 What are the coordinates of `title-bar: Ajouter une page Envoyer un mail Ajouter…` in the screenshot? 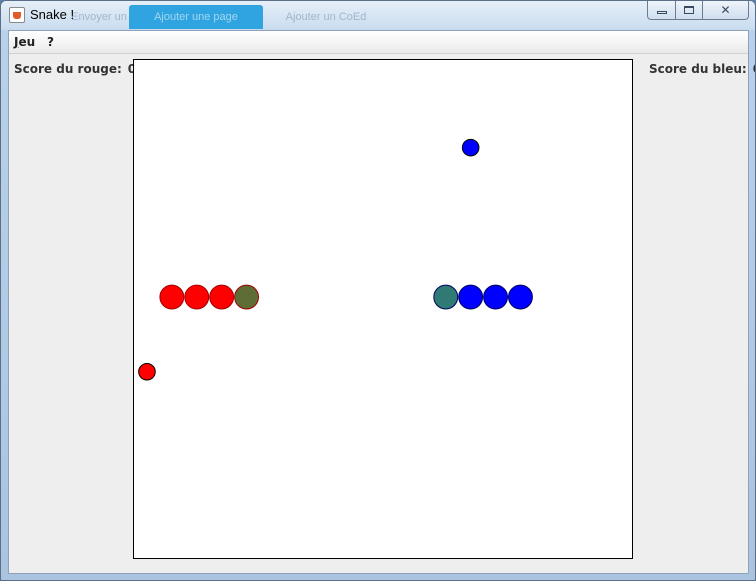 It's located at (378, 24).